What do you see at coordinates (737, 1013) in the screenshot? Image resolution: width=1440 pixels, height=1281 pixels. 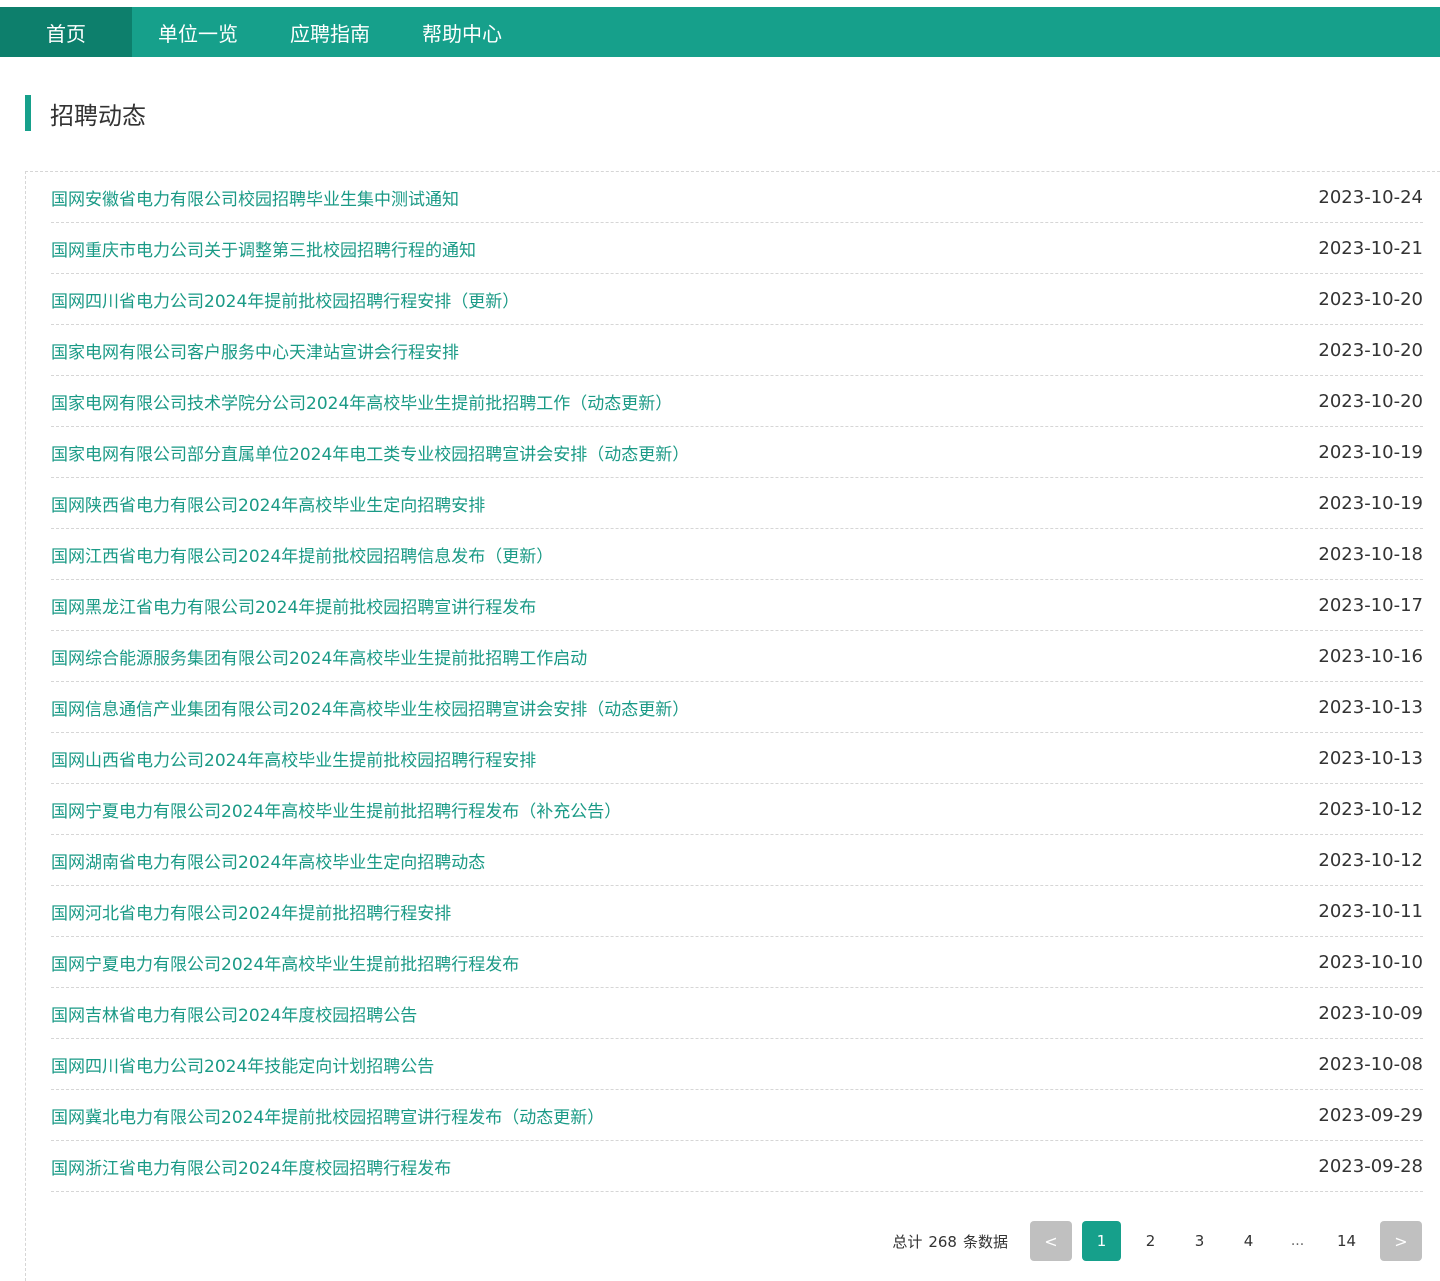 I see `news-row: 国网吉林省电力有限公司2024年度校园招聘公告 2023-10-09` at bounding box center [737, 1013].